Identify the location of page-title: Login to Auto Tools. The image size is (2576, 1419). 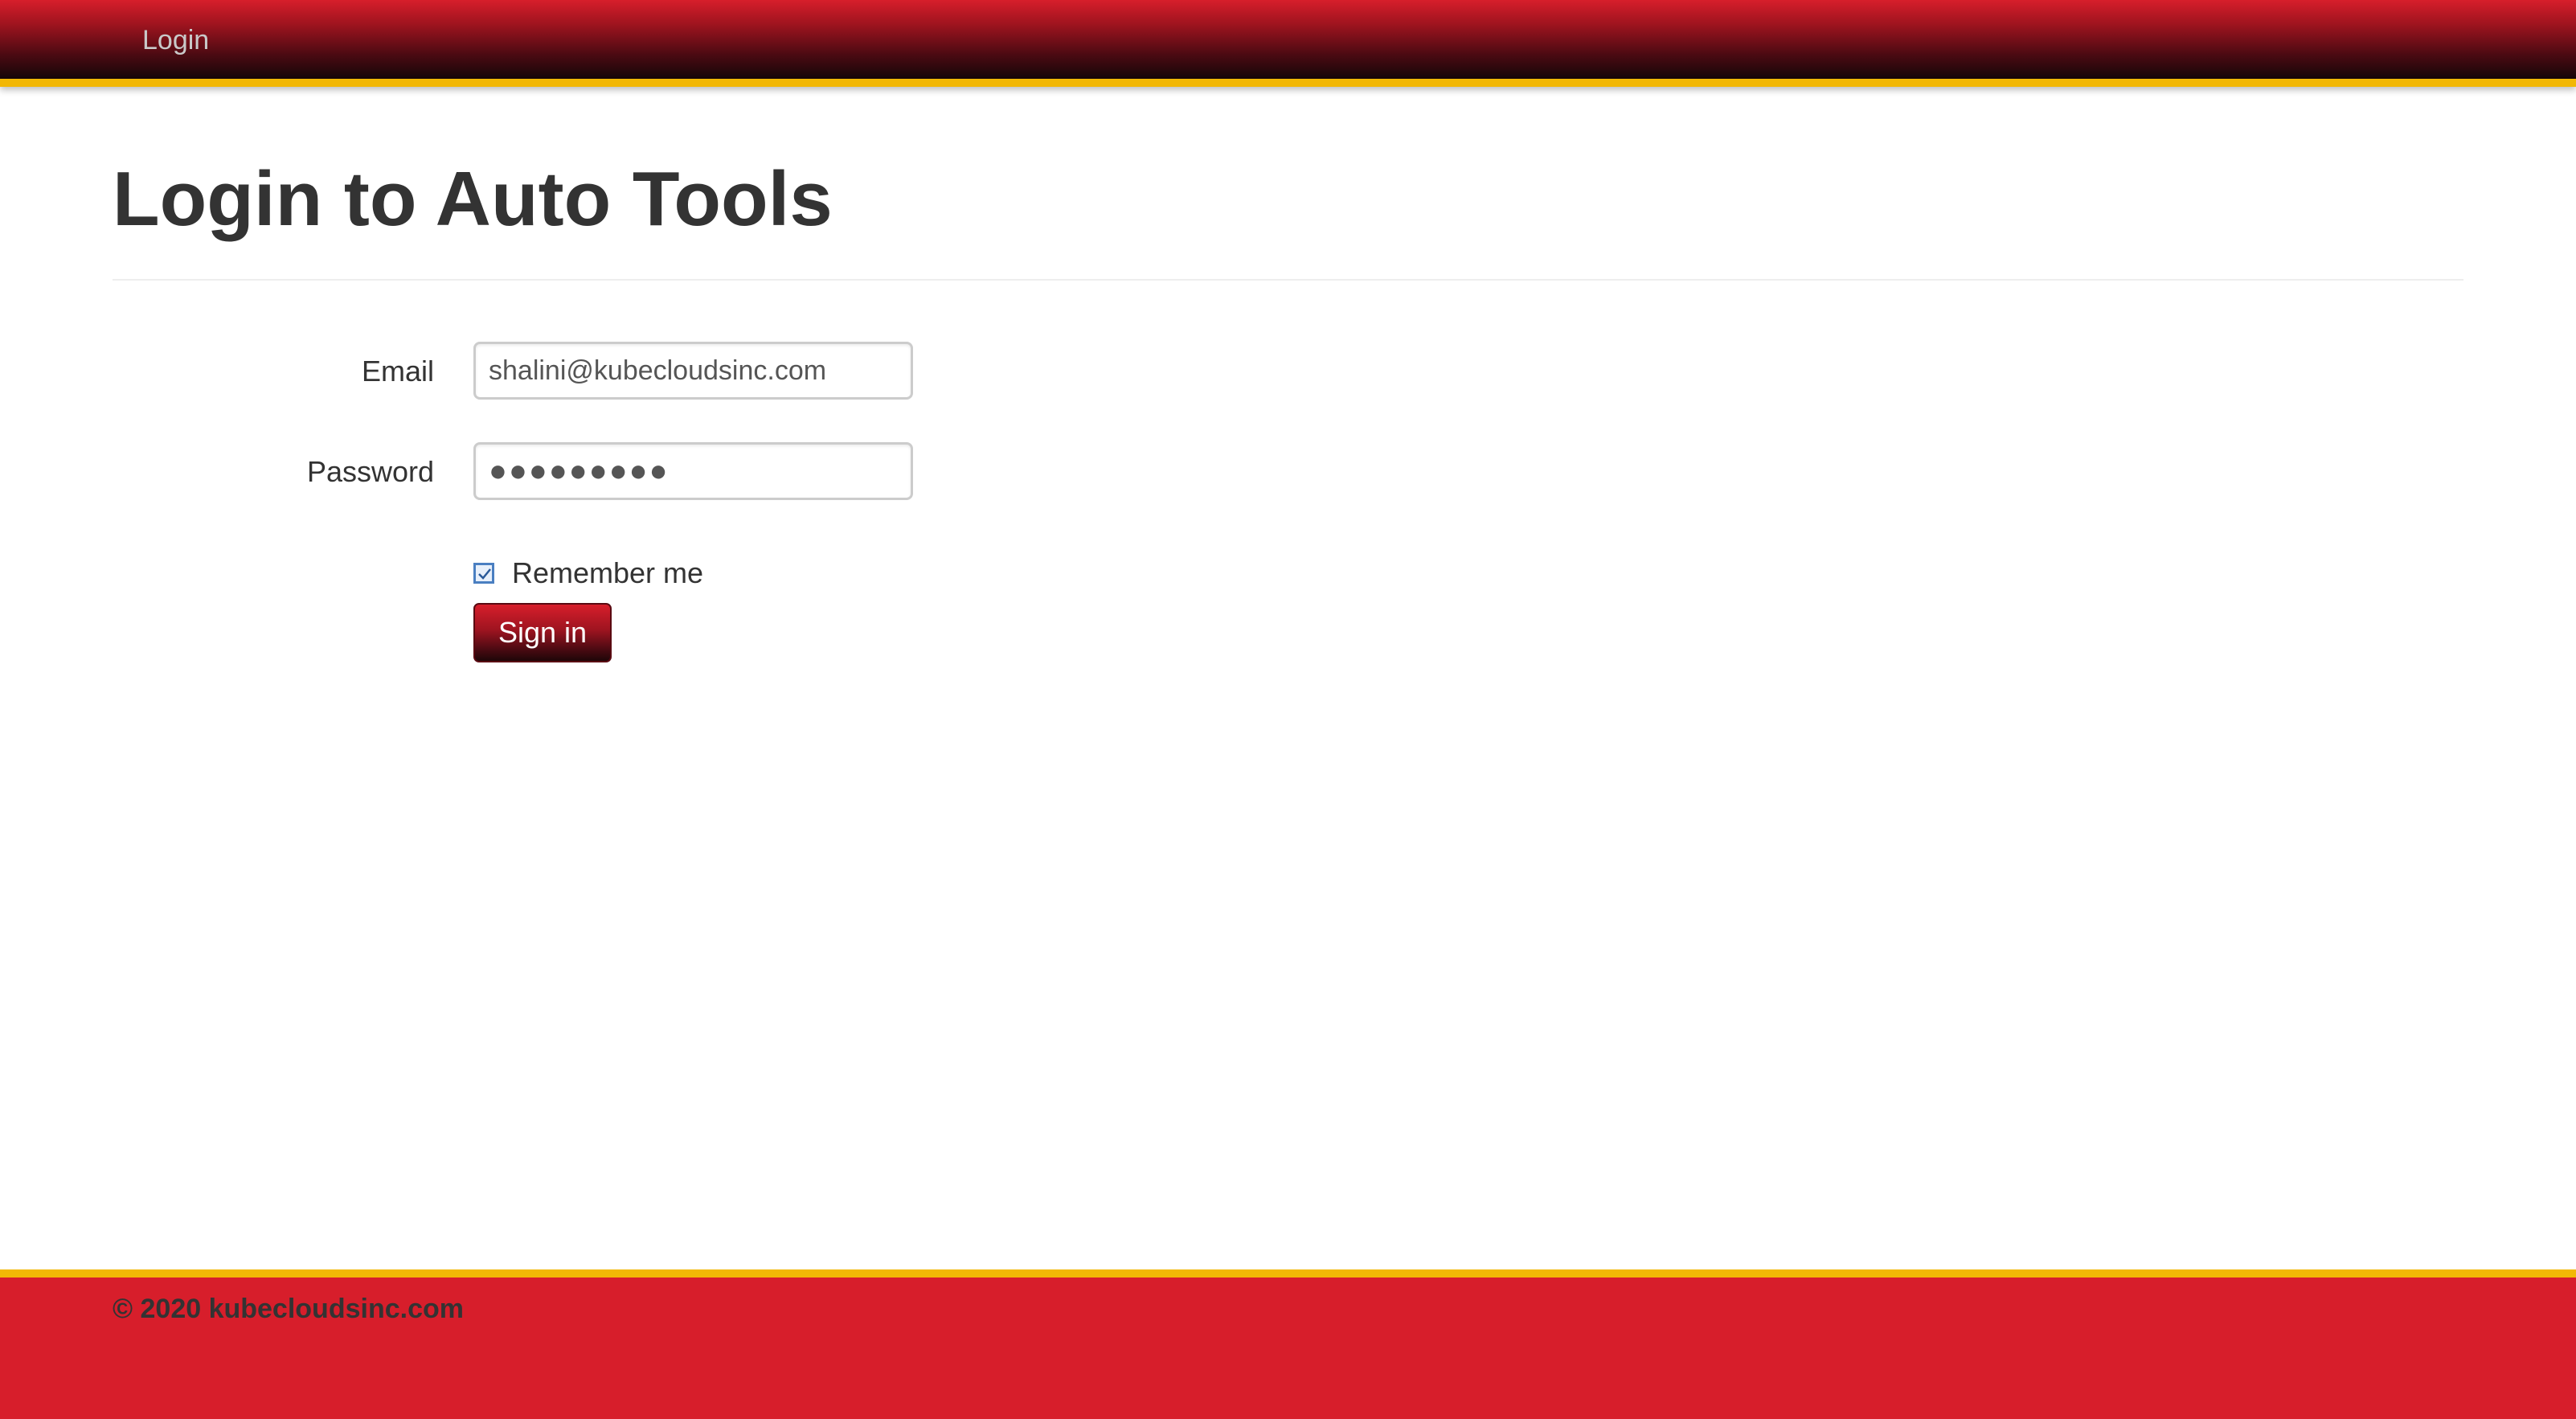
(473, 199).